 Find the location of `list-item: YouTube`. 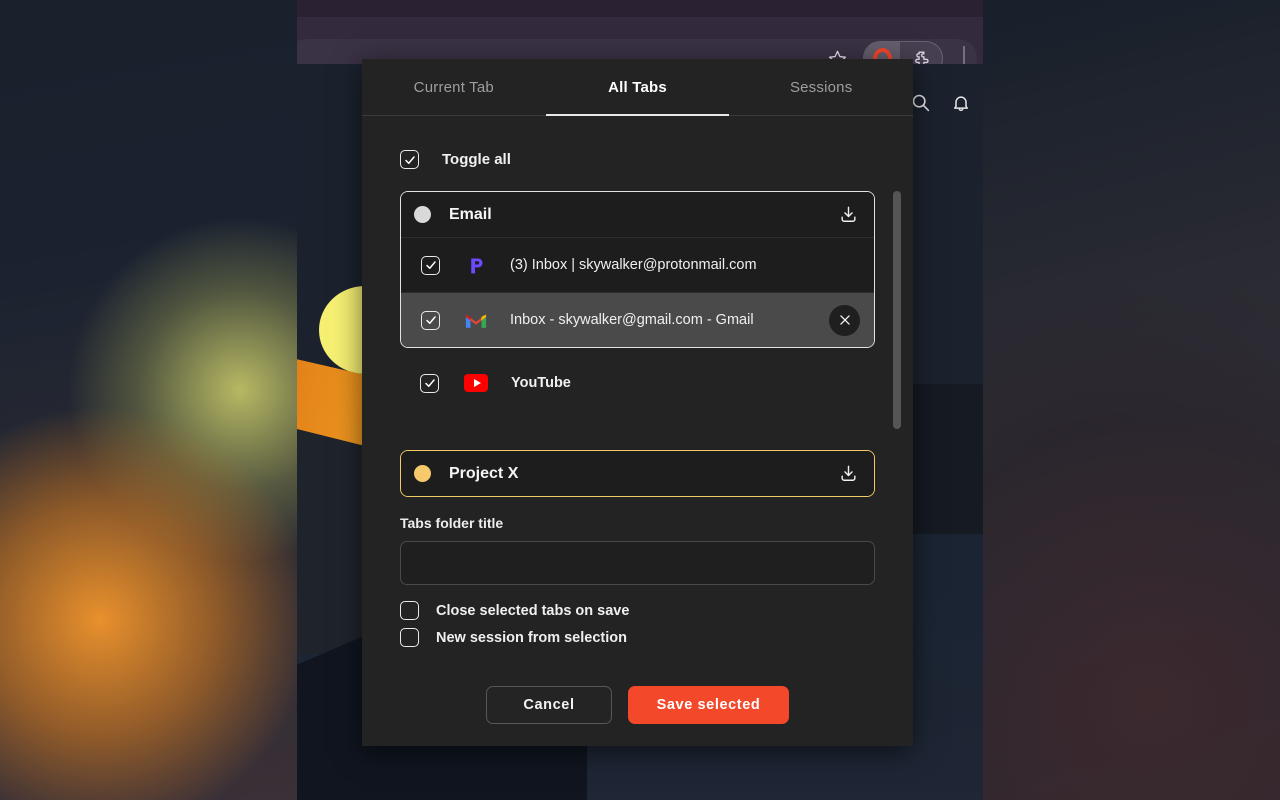

list-item: YouTube is located at coordinates (637, 383).